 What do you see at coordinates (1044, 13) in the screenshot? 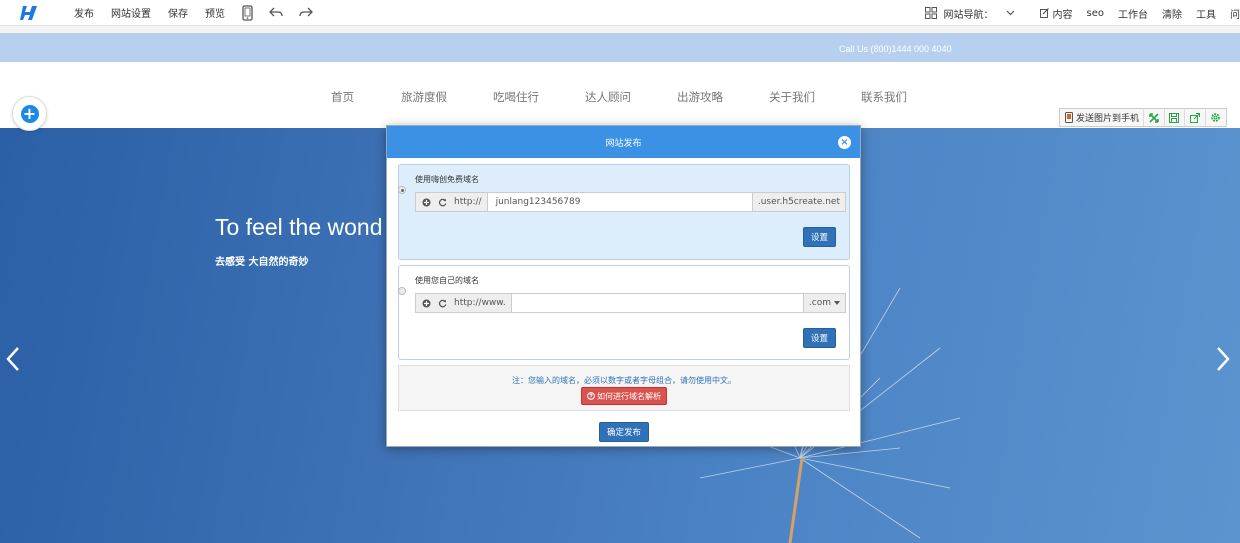
I see `edit-icon` at bounding box center [1044, 13].